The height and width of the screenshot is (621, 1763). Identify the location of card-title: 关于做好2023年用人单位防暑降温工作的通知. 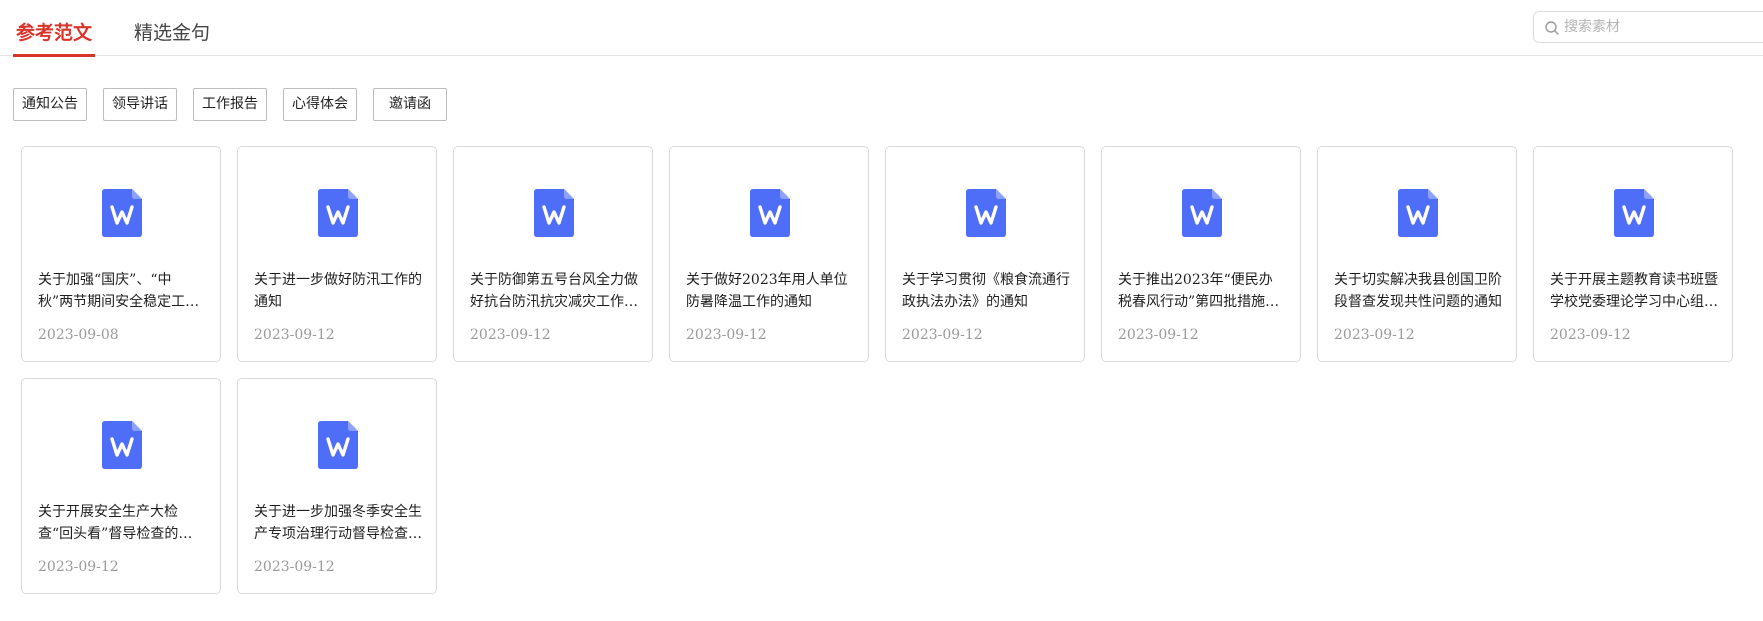
(767, 291).